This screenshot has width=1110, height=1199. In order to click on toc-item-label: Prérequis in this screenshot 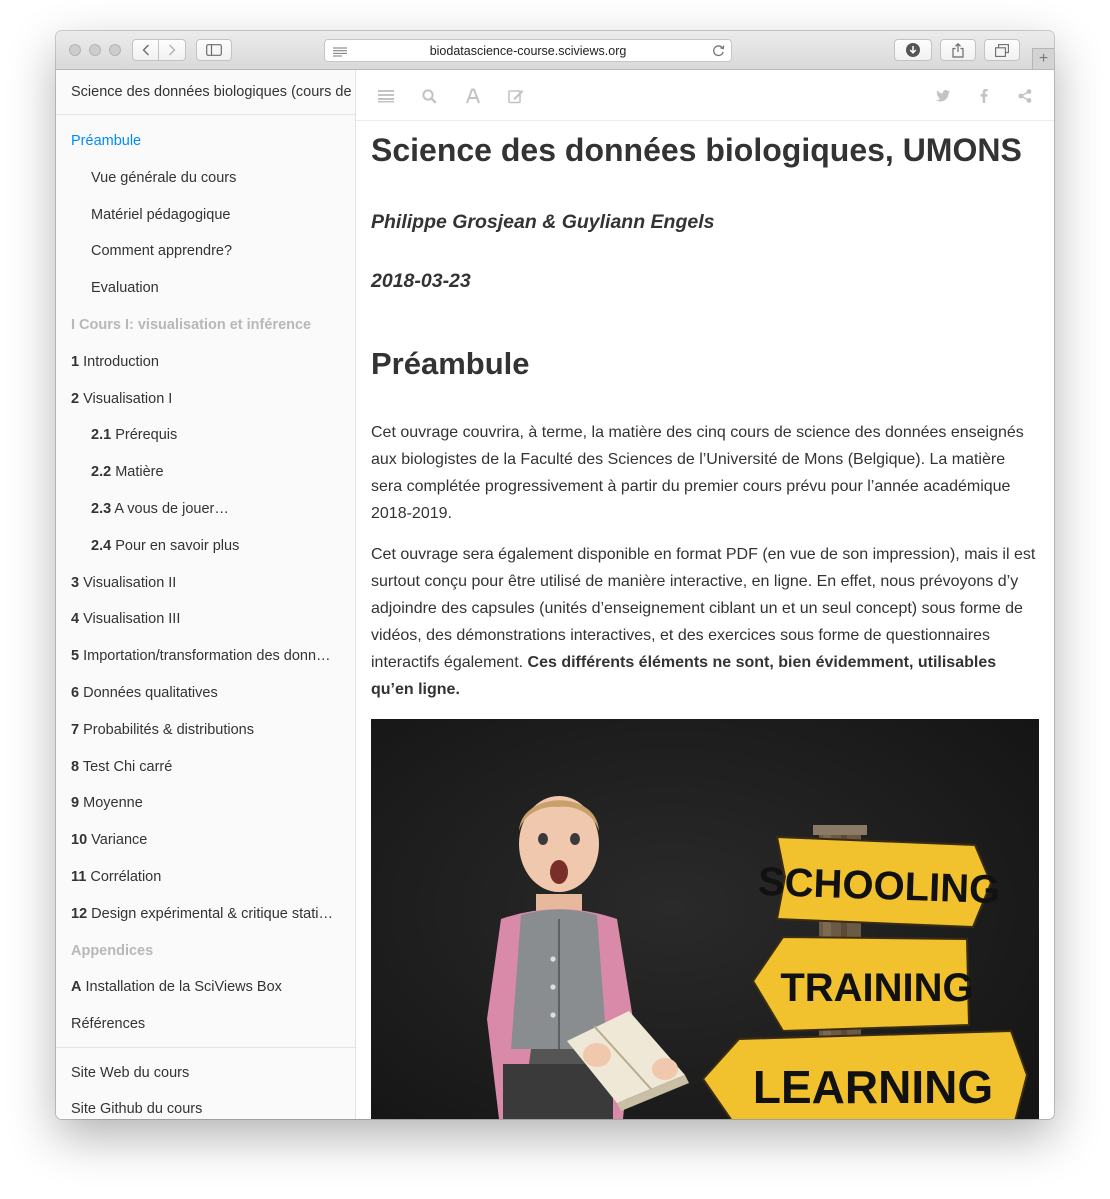, I will do `click(146, 435)`.